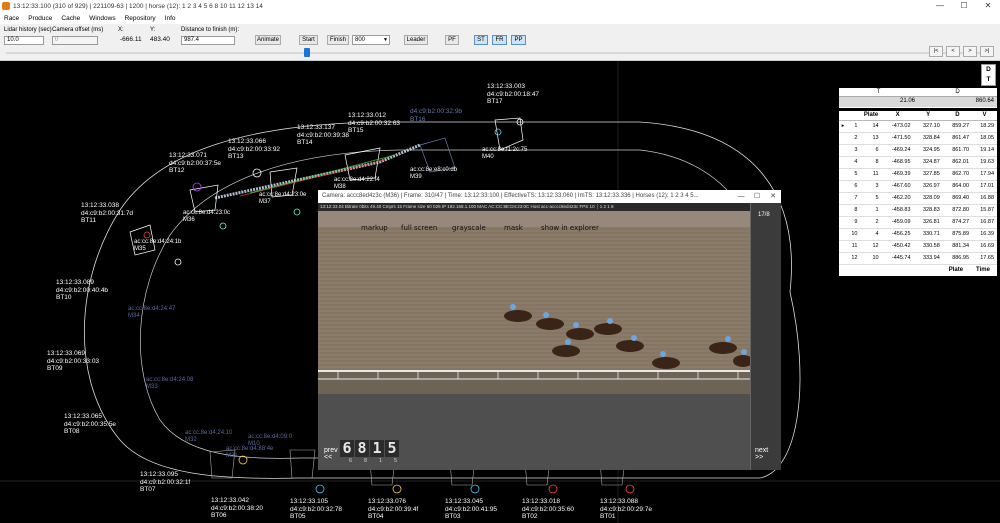 The image size is (1000, 523). I want to click on marker-m34: ac:cc:8e:d4:24:47 M34, so click(151, 313).